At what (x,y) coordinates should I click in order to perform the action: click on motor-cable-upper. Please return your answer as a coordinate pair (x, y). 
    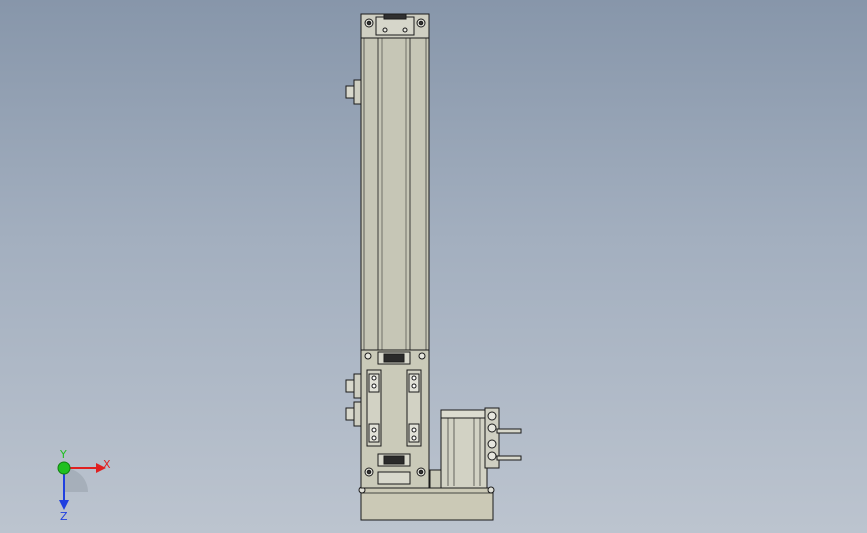
    Looking at the image, I should click on (509, 431).